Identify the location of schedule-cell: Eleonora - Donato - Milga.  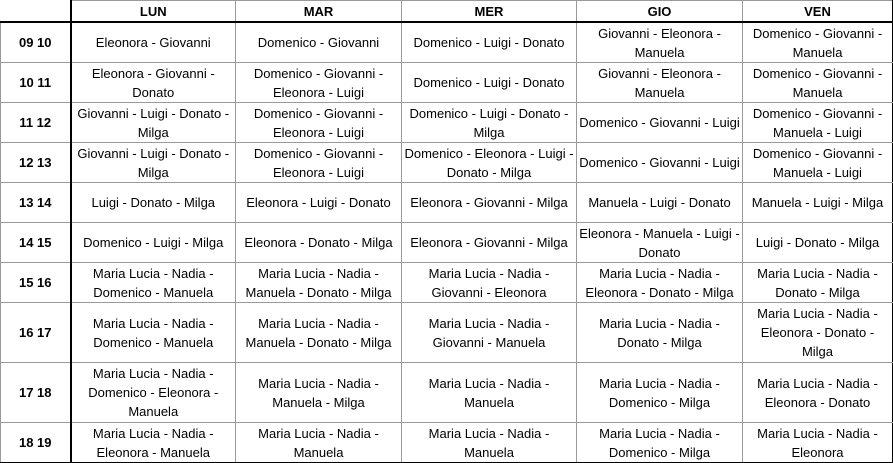
(318, 242).